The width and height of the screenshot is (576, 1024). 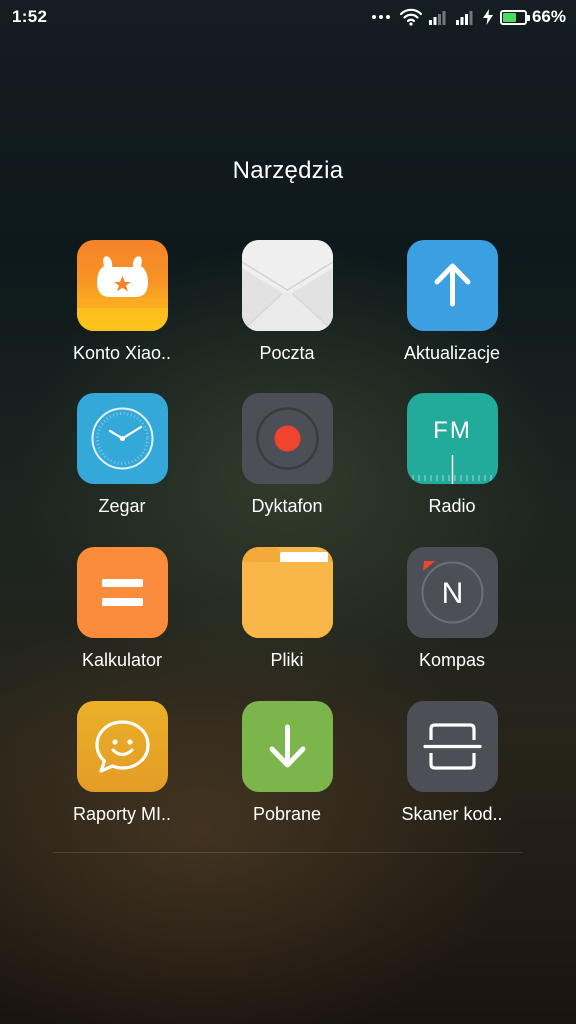 What do you see at coordinates (287, 285) in the screenshot?
I see `envelope-icon` at bounding box center [287, 285].